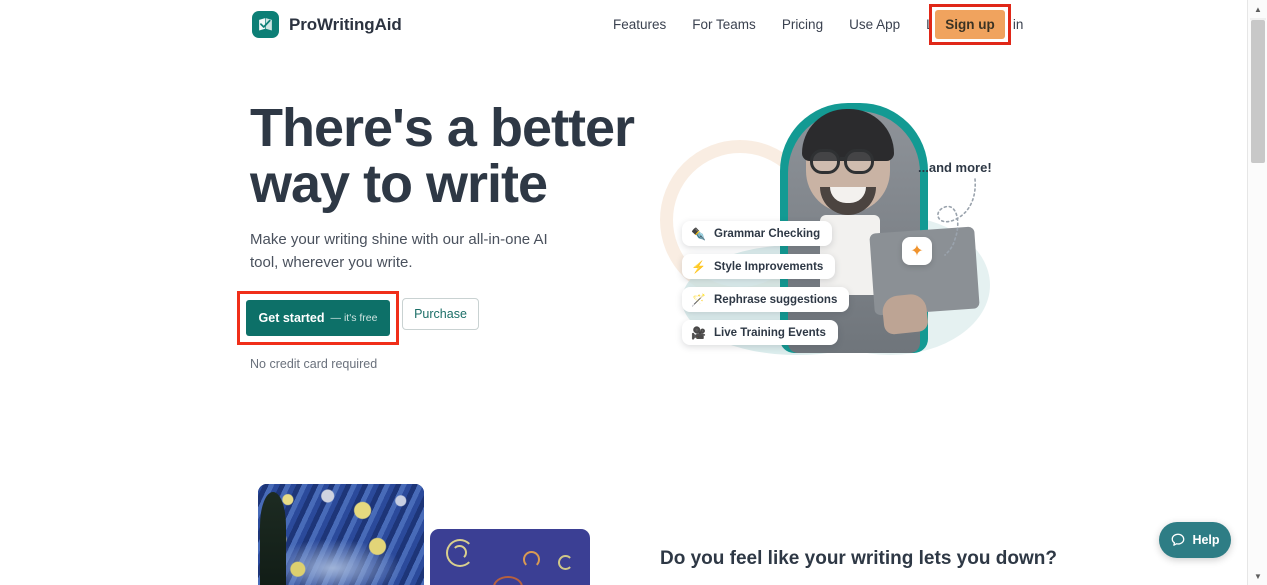  Describe the element at coordinates (874, 25) in the screenshot. I see `nav-link-use-app: Use App` at that location.